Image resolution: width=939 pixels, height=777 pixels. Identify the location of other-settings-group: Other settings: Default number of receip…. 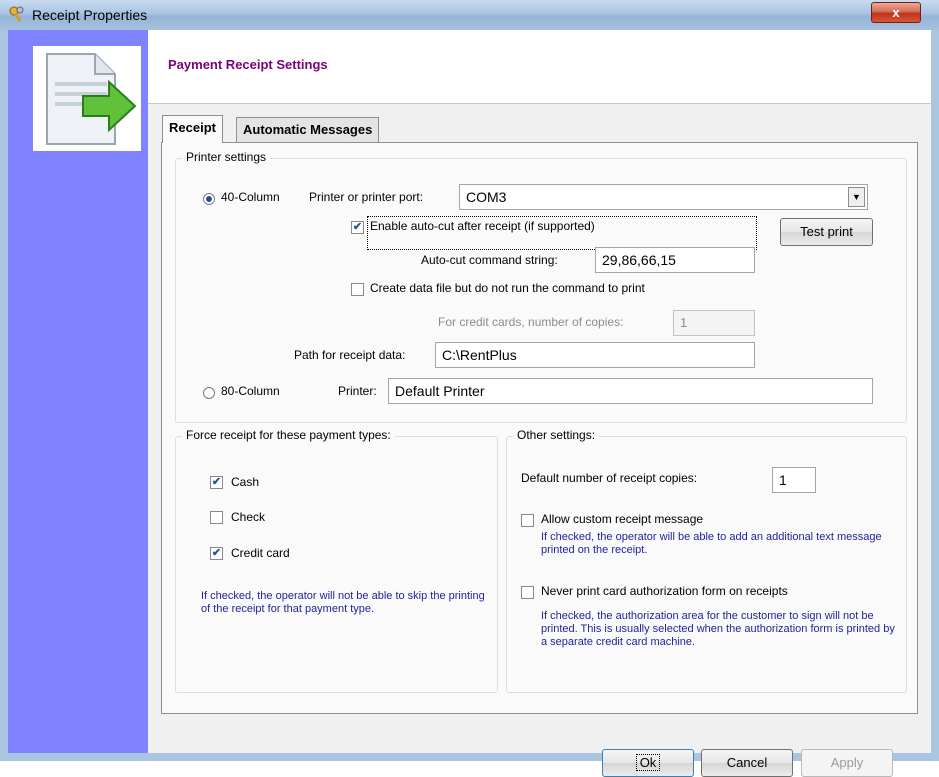
(706, 560).